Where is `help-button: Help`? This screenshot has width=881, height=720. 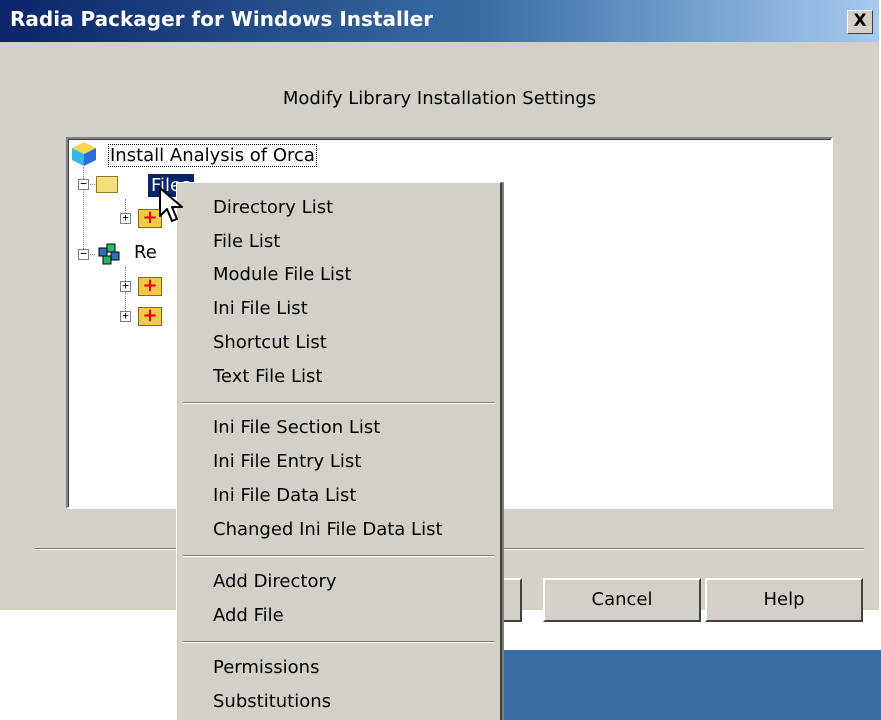 help-button: Help is located at coordinates (784, 600).